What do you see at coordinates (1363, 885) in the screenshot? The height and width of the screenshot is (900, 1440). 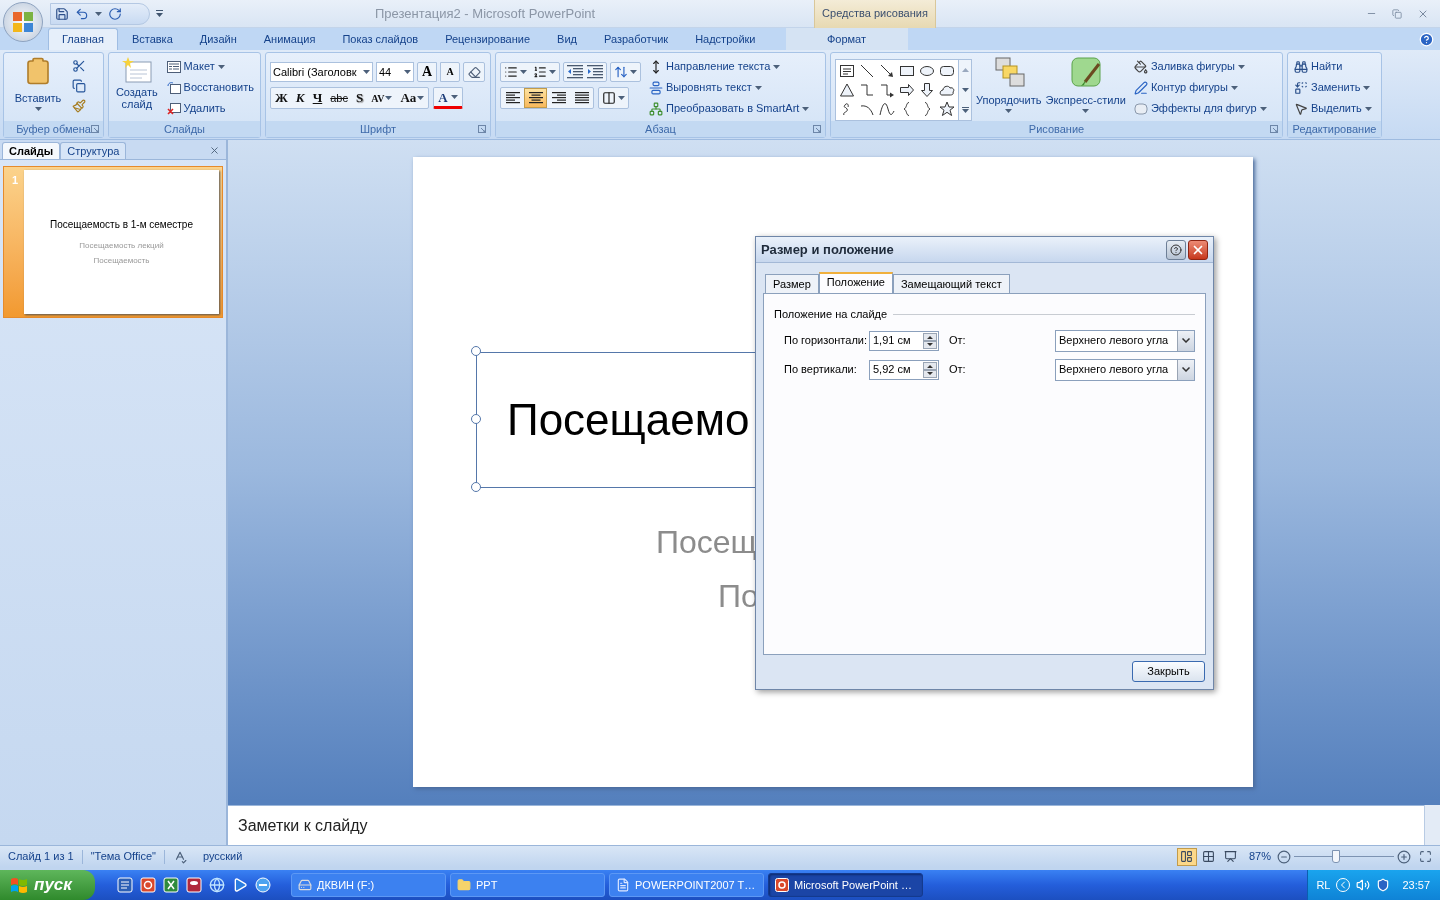 I see `speaker-icon` at bounding box center [1363, 885].